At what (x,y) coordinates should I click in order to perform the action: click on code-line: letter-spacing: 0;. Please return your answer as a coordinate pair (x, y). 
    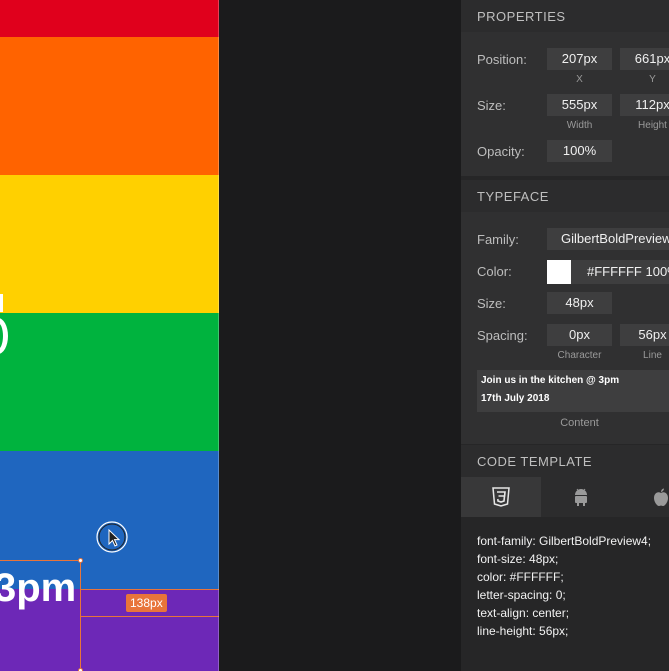
    Looking at the image, I should click on (521, 595).